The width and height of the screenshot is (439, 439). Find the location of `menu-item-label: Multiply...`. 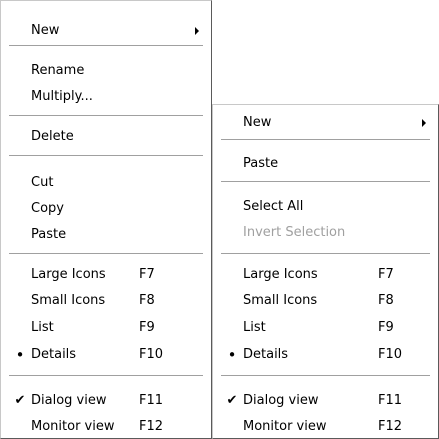

menu-item-label: Multiply... is located at coordinates (62, 96).